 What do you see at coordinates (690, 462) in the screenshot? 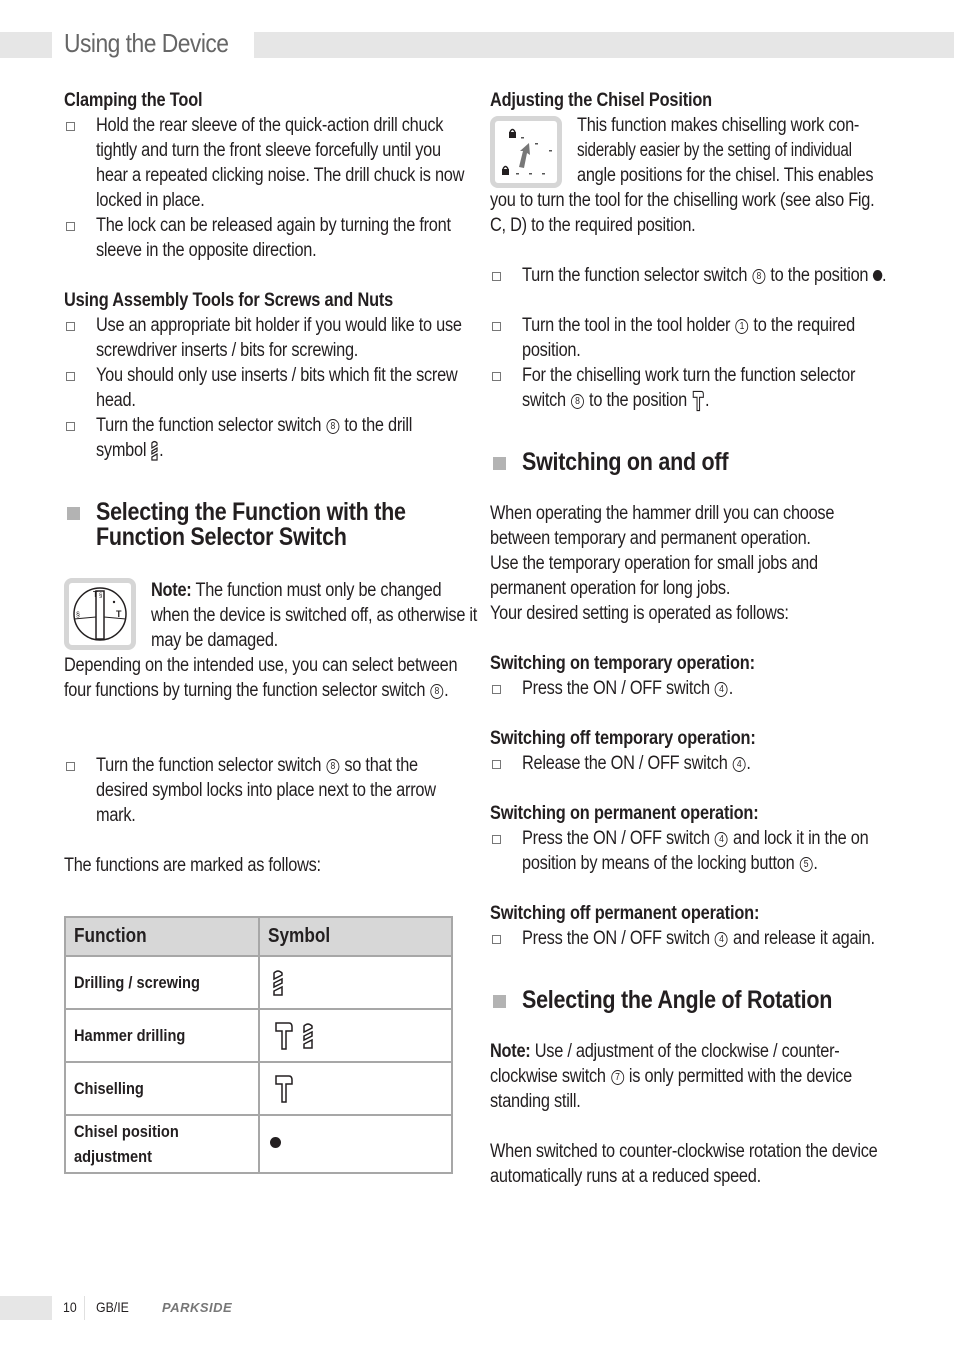
I see `switching-section-heading: Switching on and off` at bounding box center [690, 462].